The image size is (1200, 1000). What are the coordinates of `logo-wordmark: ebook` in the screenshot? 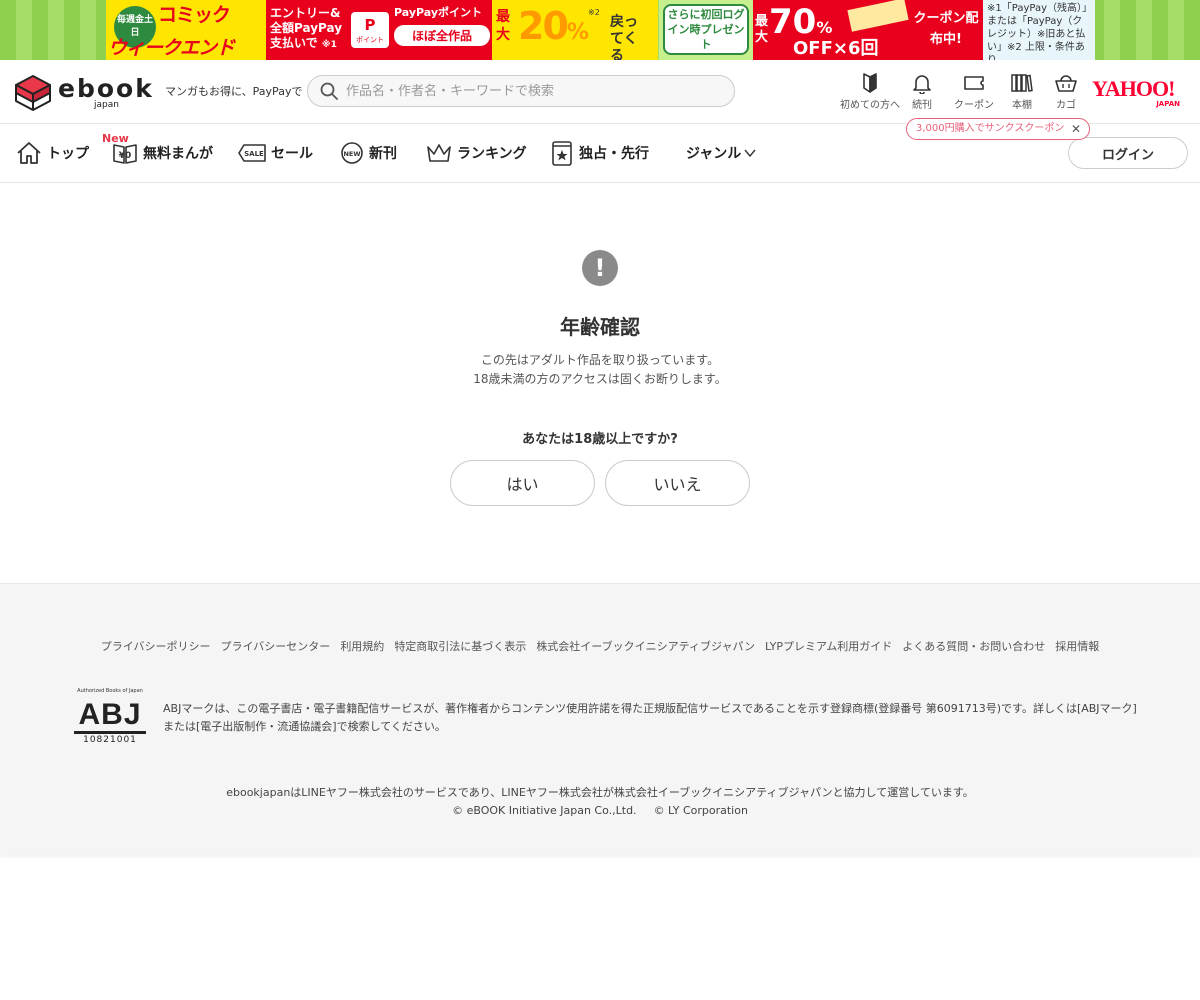 It's located at (106, 88).